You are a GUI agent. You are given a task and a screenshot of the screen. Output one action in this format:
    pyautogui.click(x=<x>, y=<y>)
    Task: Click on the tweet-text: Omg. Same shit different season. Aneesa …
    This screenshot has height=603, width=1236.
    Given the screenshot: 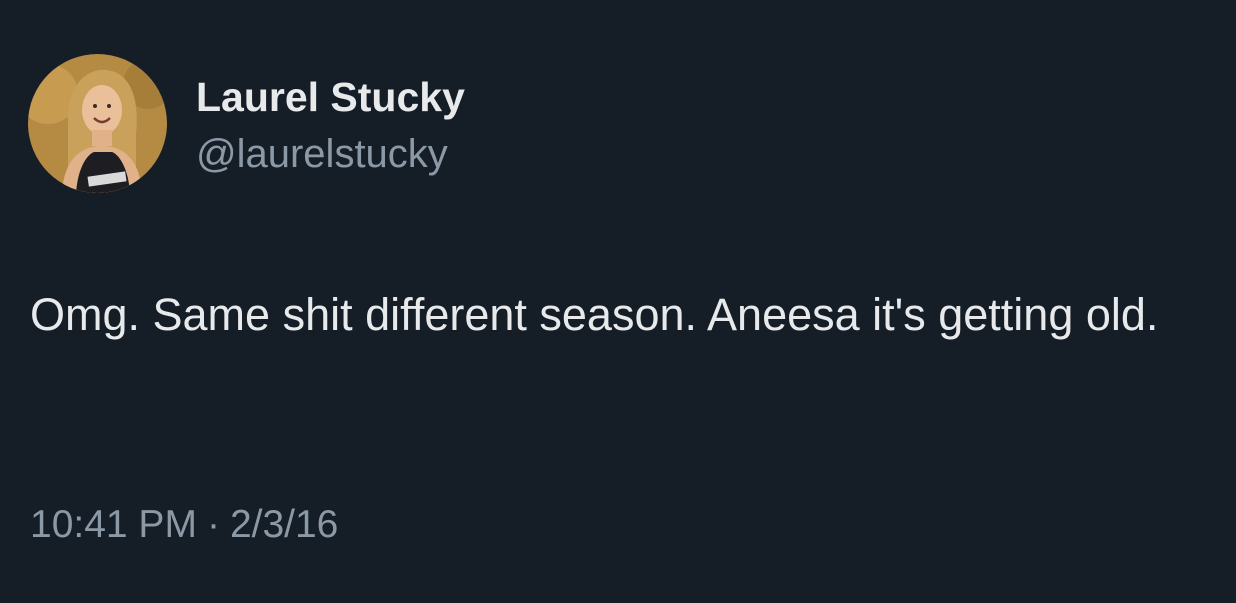 What is the action you would take?
    pyautogui.click(x=594, y=314)
    